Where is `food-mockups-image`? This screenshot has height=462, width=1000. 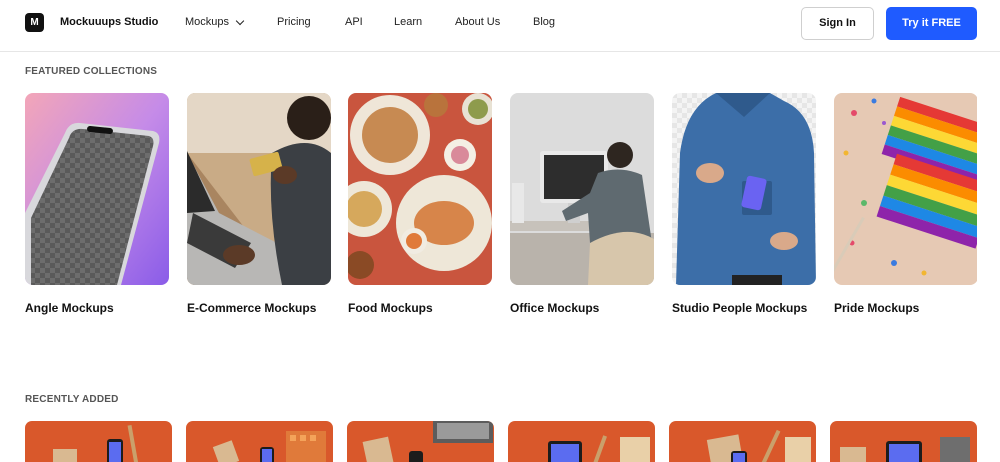
food-mockups-image is located at coordinates (420, 189).